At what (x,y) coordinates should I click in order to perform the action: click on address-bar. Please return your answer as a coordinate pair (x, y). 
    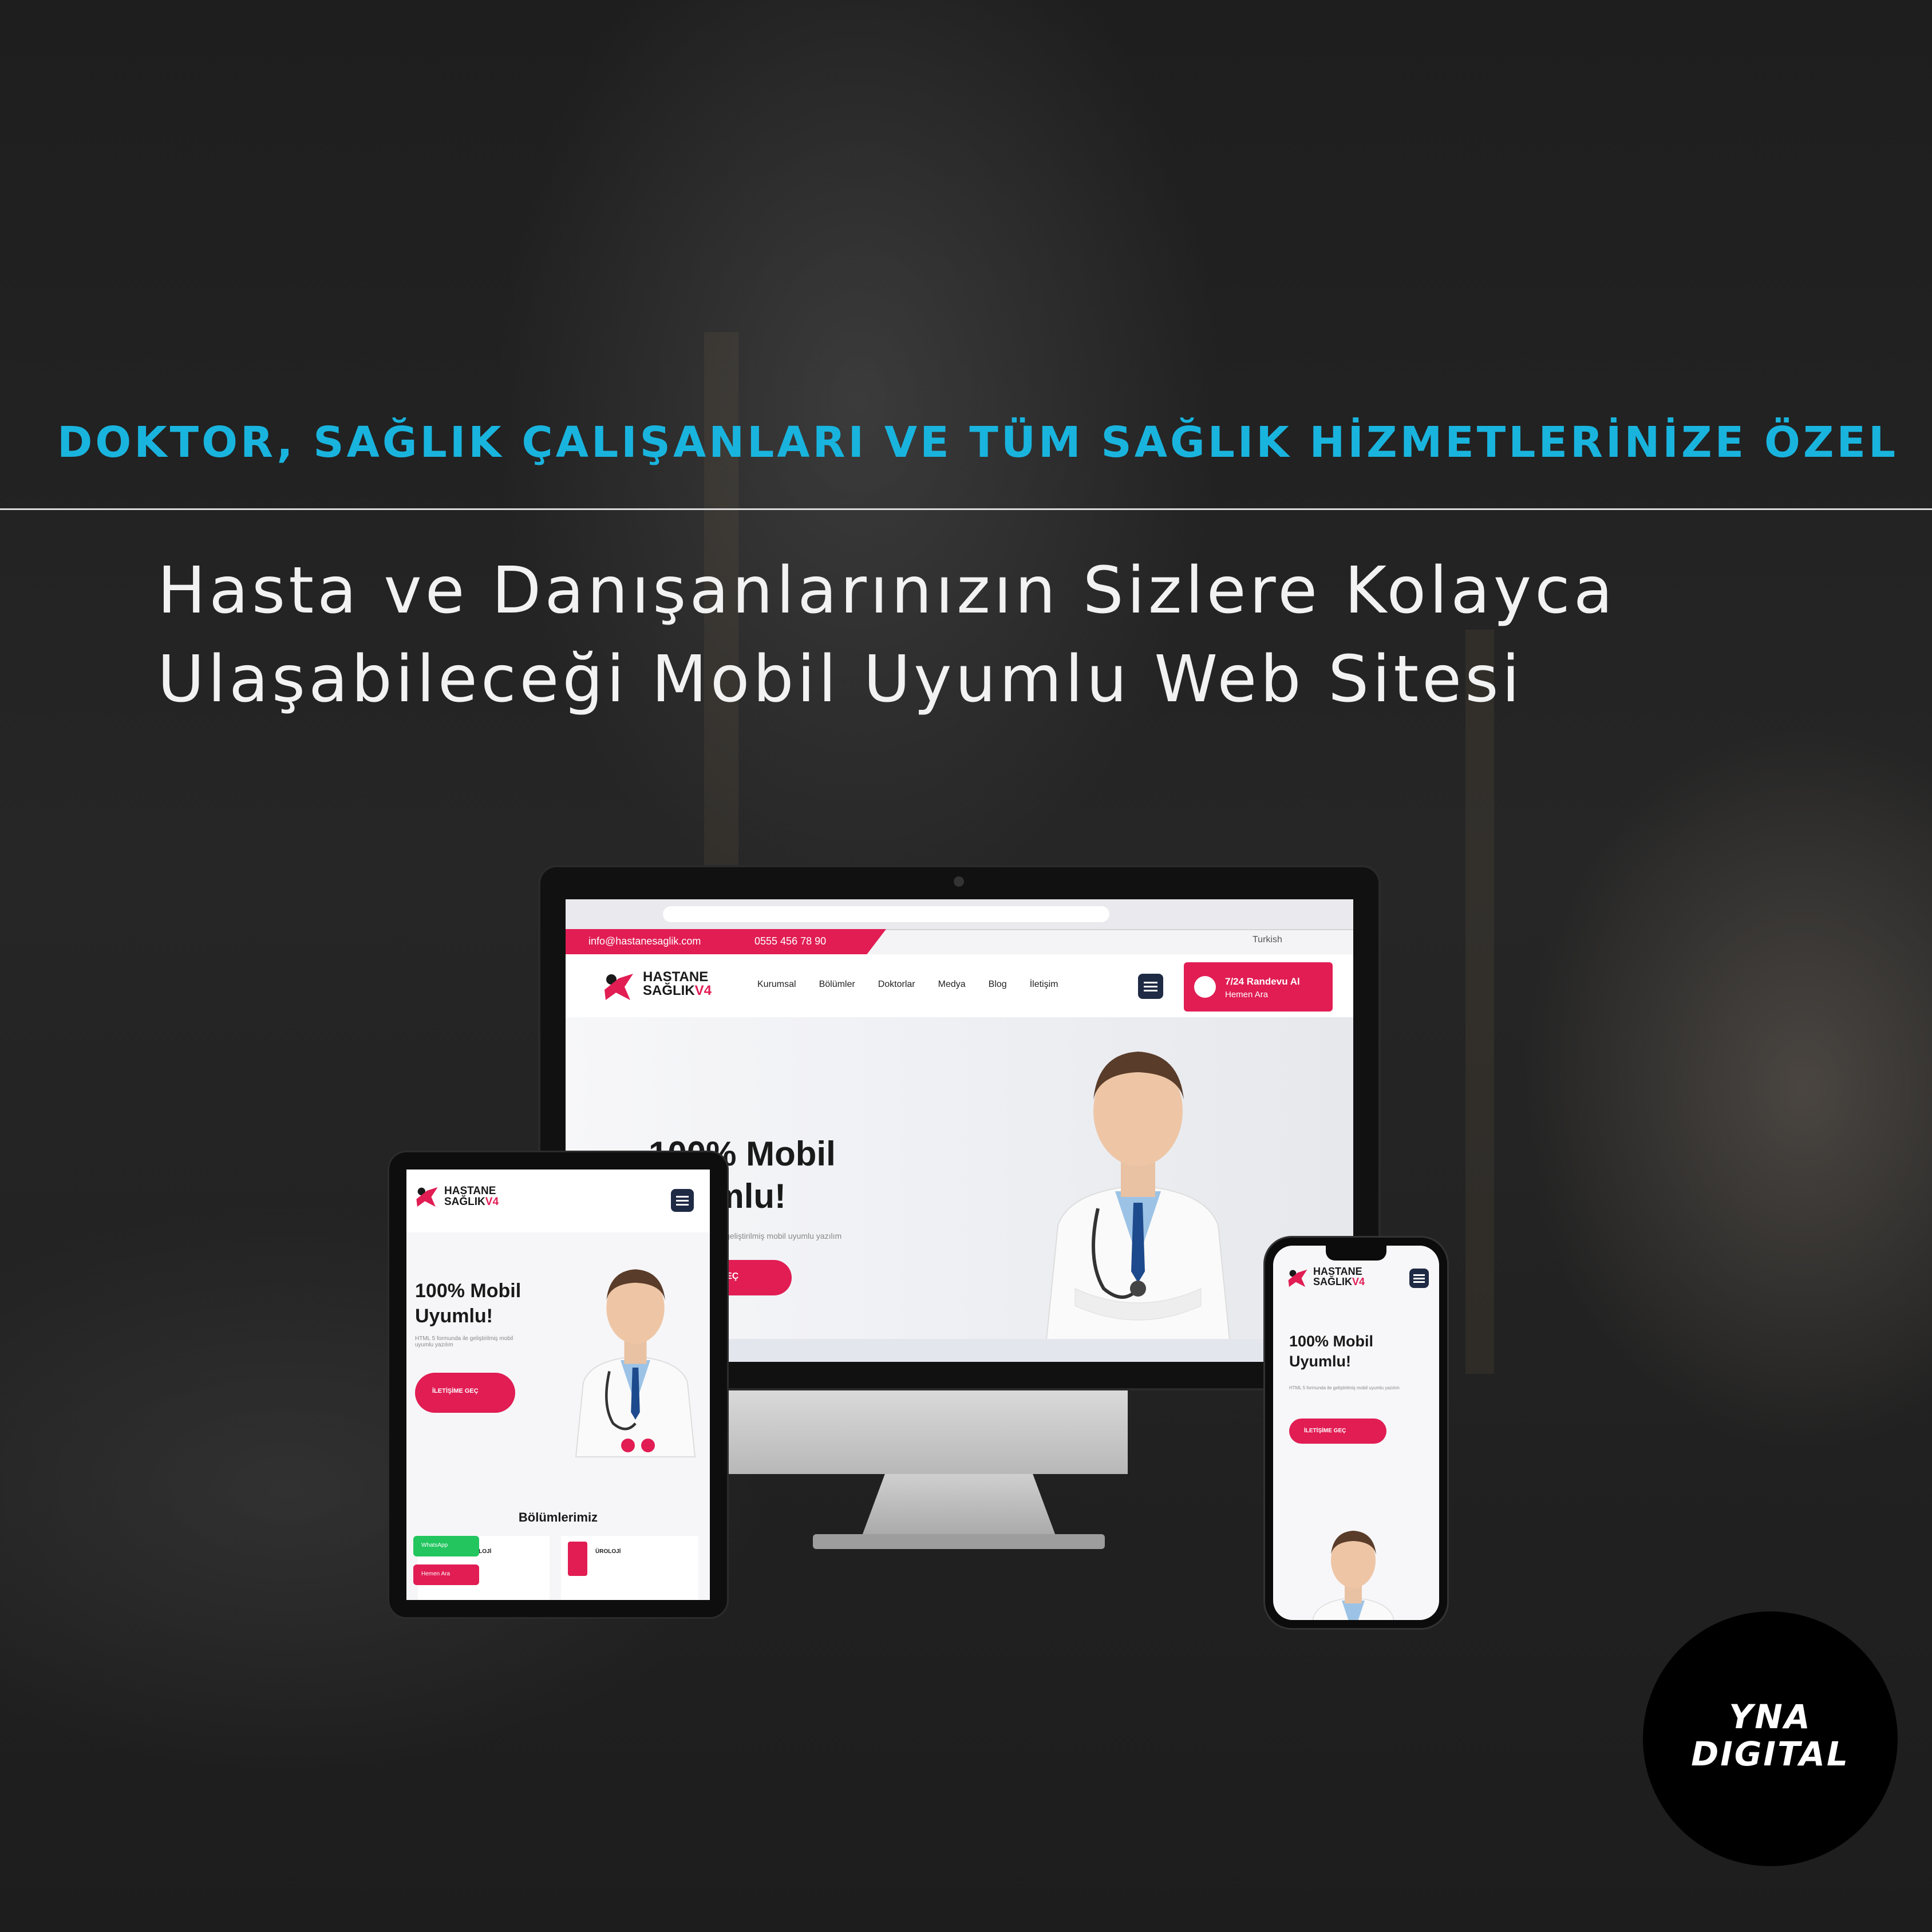
    Looking at the image, I should click on (886, 914).